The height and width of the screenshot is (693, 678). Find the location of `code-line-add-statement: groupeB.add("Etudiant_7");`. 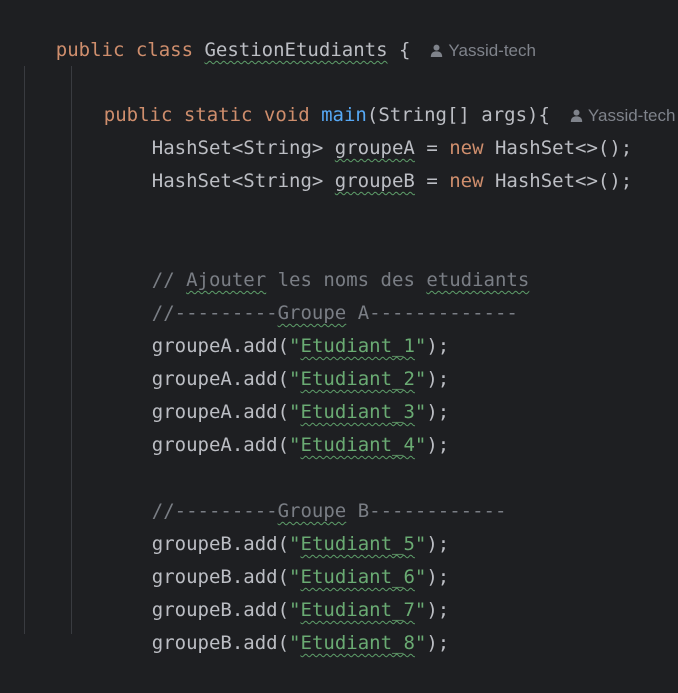

code-line-add-statement: groupeB.add("Etudiant_7"); is located at coordinates (277, 591).